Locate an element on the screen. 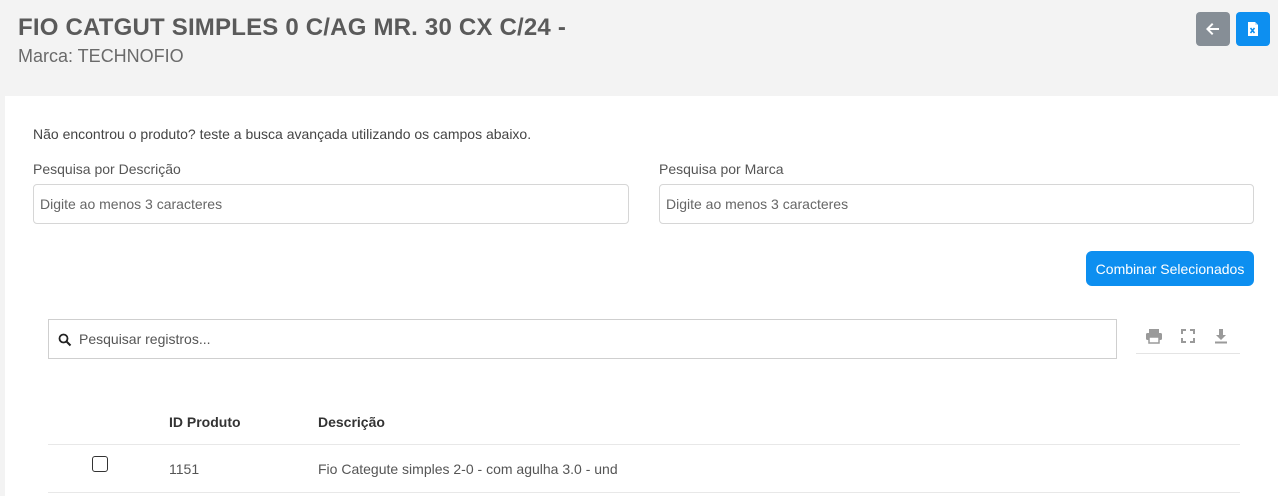 This screenshot has height=496, width=1278. table-search-input is located at coordinates (594, 339).